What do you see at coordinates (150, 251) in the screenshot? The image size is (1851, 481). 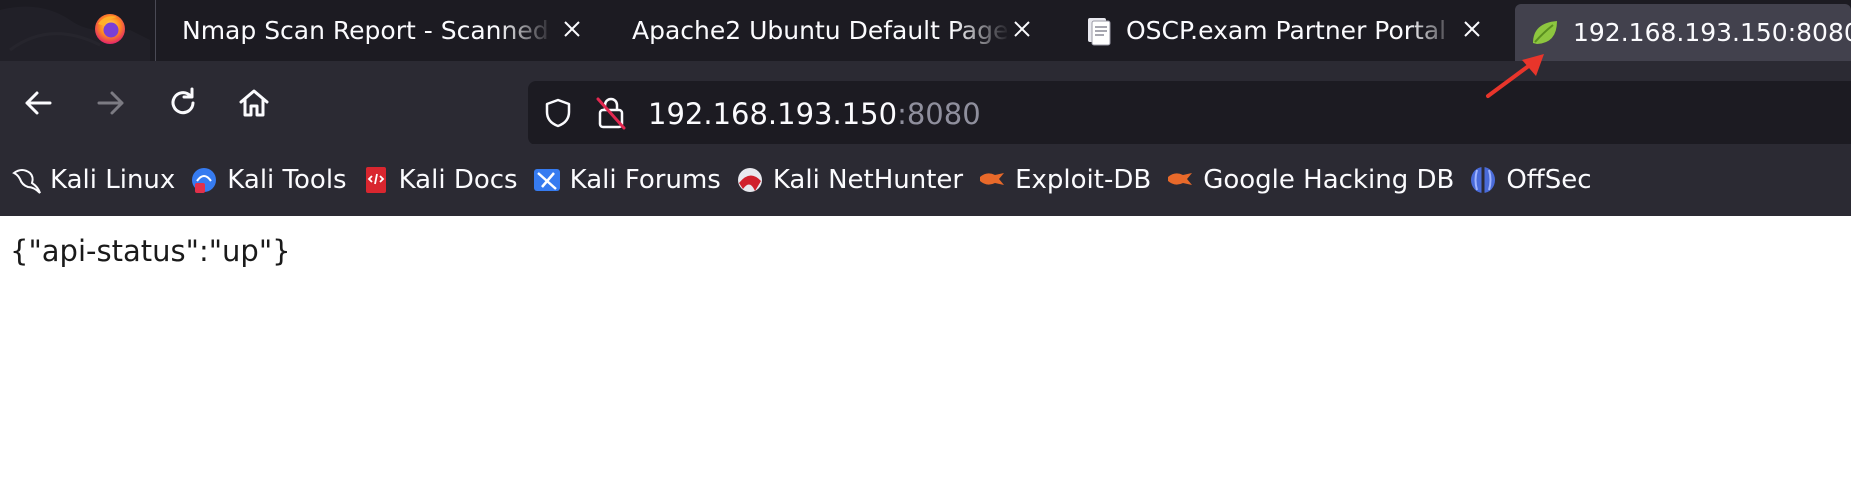 I see `api-status-response: {"api-status":"up"}` at bounding box center [150, 251].